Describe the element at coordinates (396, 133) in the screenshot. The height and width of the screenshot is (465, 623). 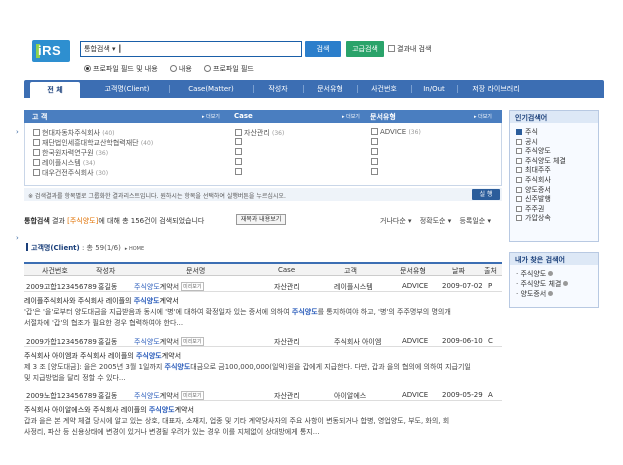
I see `facet-doctype-item: ADVICE (36)` at that location.